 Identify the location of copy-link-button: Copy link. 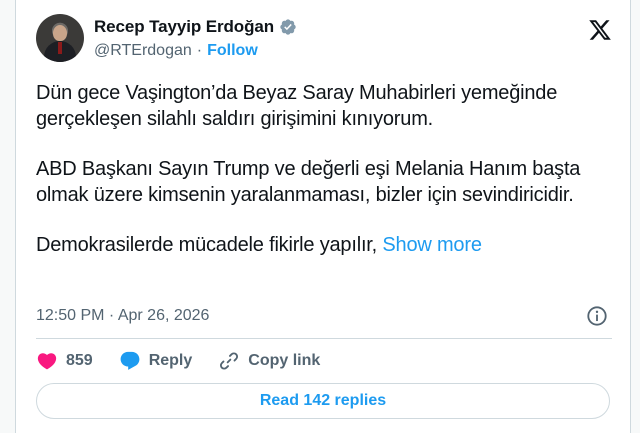
(269, 361).